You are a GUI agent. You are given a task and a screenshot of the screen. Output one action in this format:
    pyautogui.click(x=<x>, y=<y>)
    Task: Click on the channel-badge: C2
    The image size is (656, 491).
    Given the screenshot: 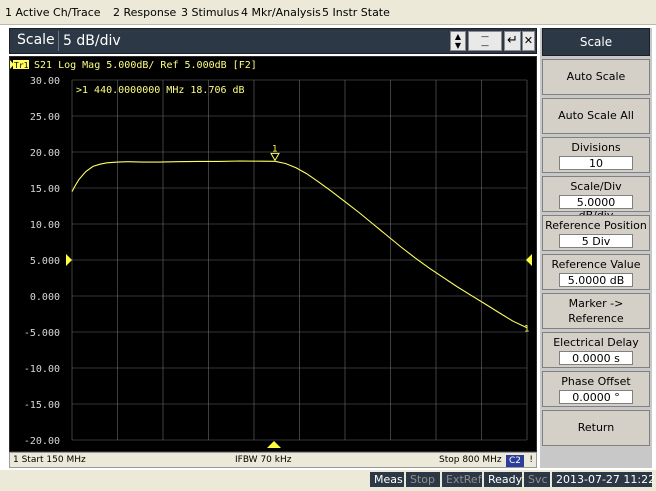 What is the action you would take?
    pyautogui.click(x=515, y=461)
    